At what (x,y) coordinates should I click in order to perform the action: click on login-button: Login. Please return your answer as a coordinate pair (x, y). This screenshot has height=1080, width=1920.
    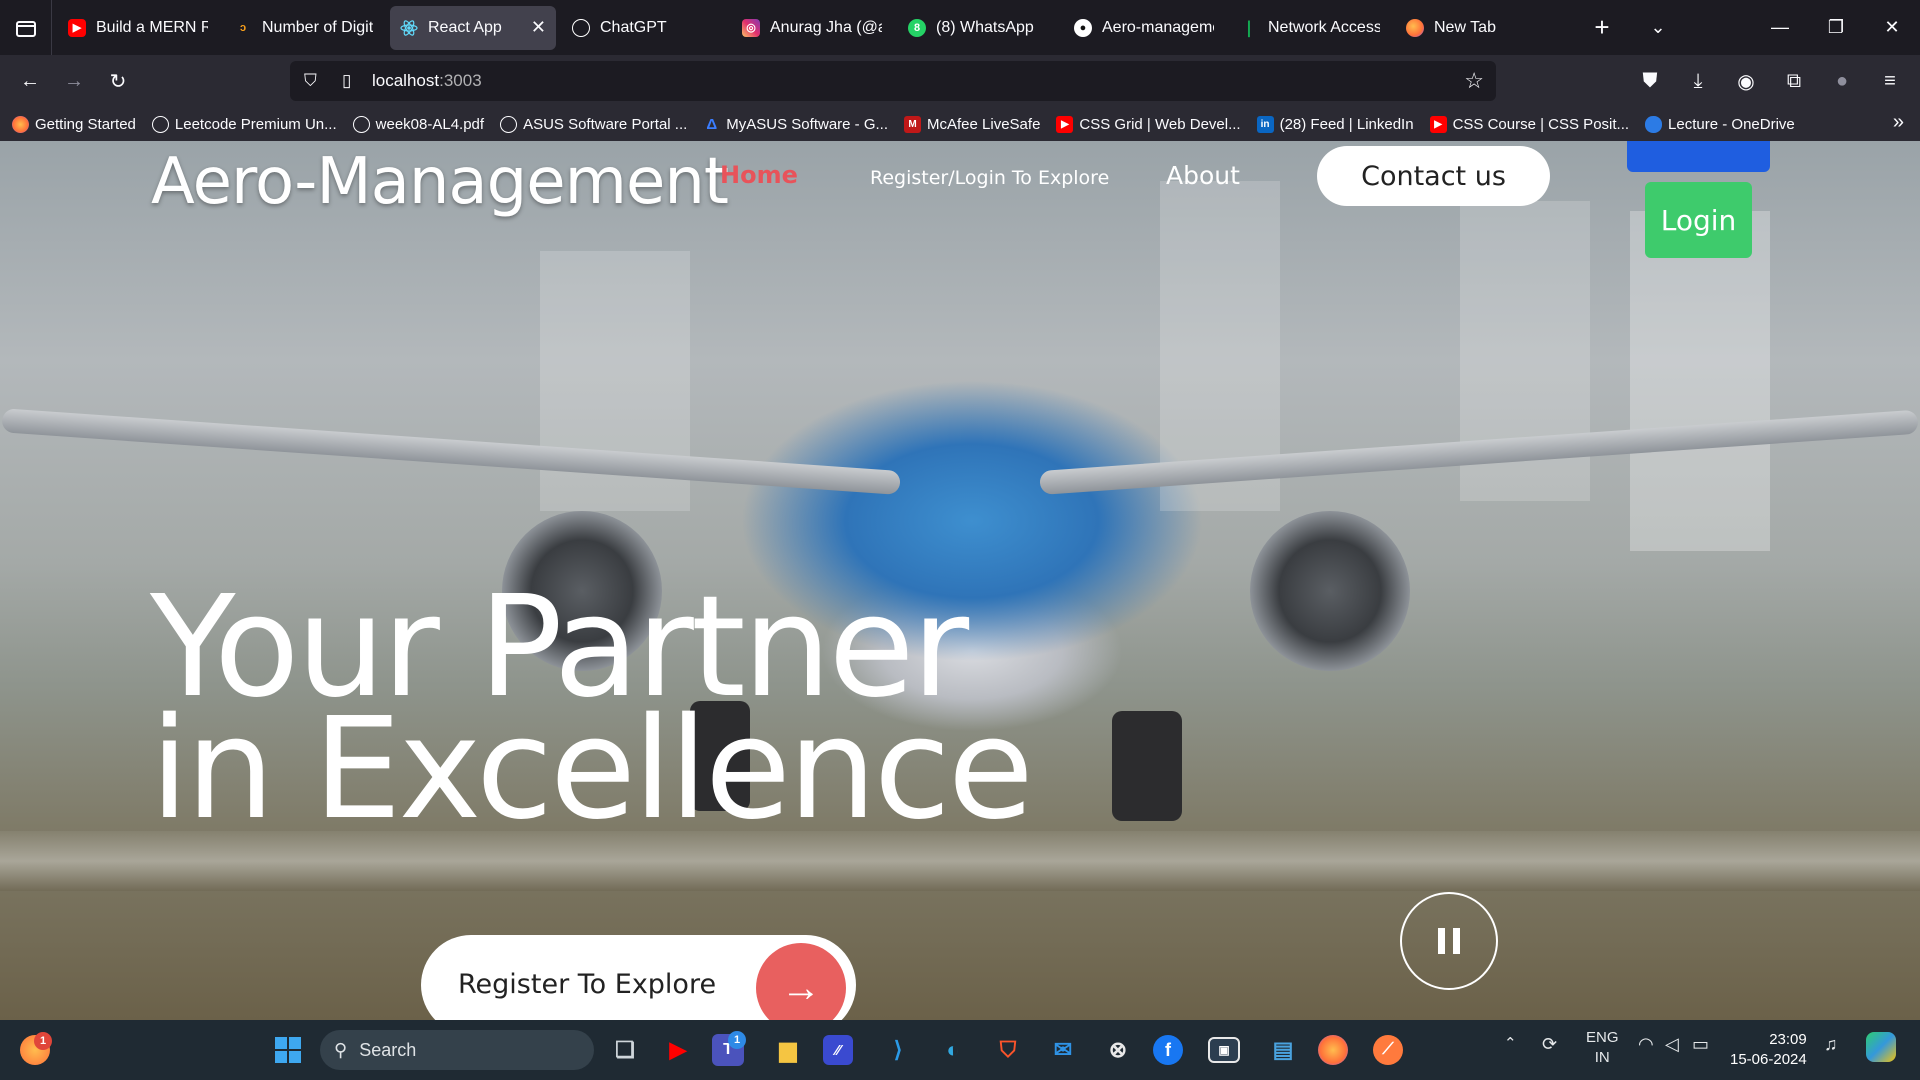
    Looking at the image, I should click on (1698, 220).